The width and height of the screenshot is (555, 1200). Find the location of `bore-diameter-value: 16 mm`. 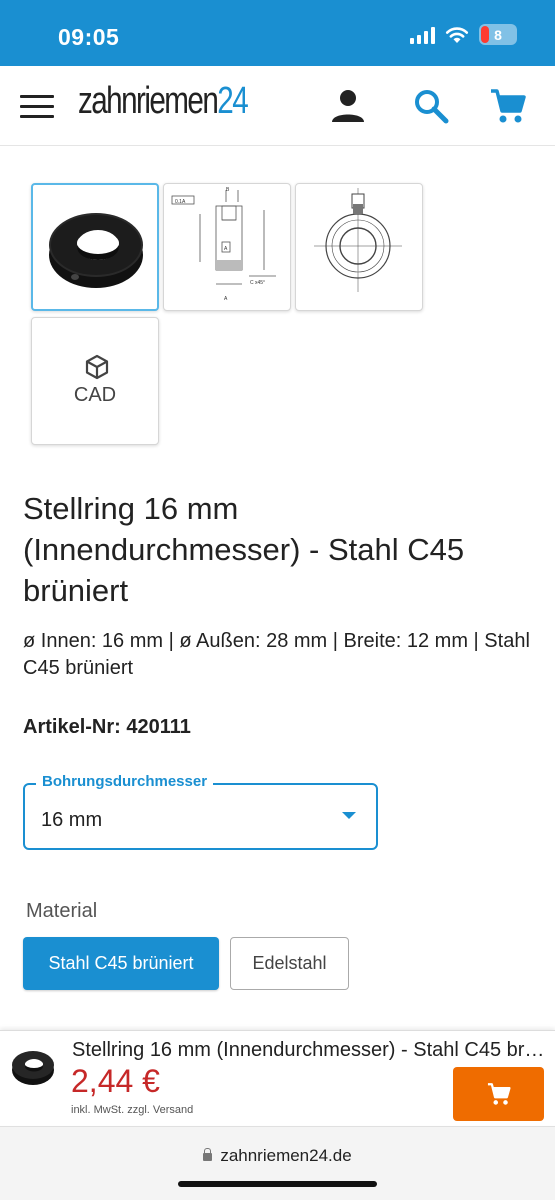

bore-diameter-value: 16 mm is located at coordinates (72, 820).